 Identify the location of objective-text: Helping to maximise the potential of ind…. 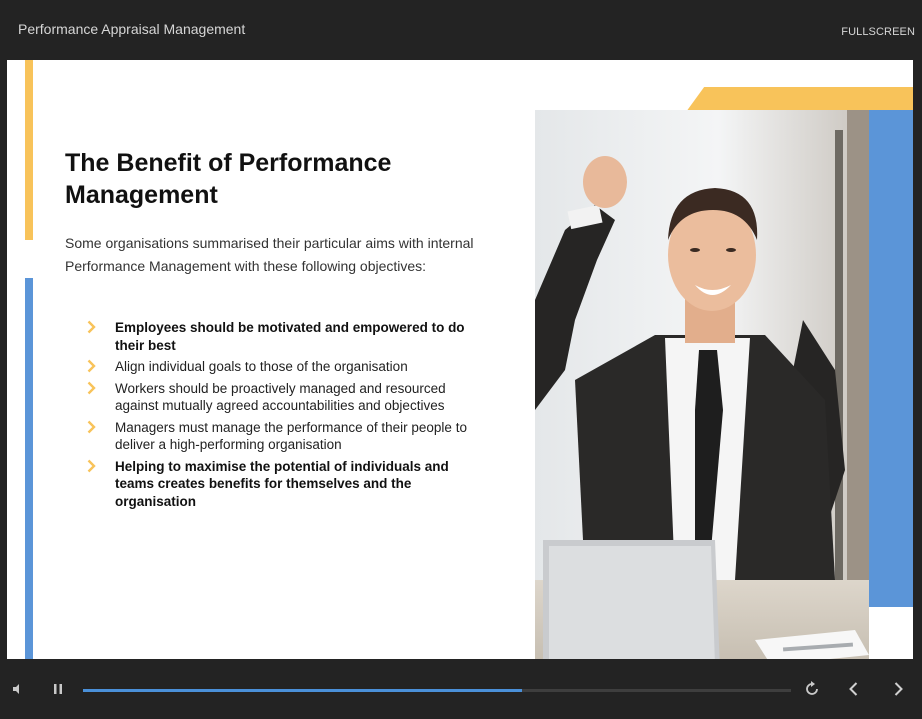
(282, 483).